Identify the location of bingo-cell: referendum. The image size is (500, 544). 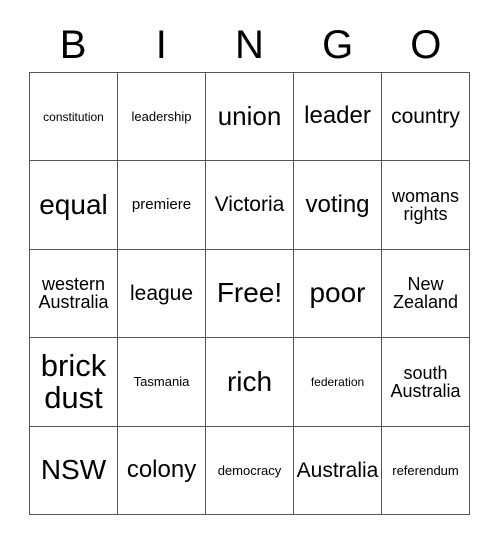
(426, 470).